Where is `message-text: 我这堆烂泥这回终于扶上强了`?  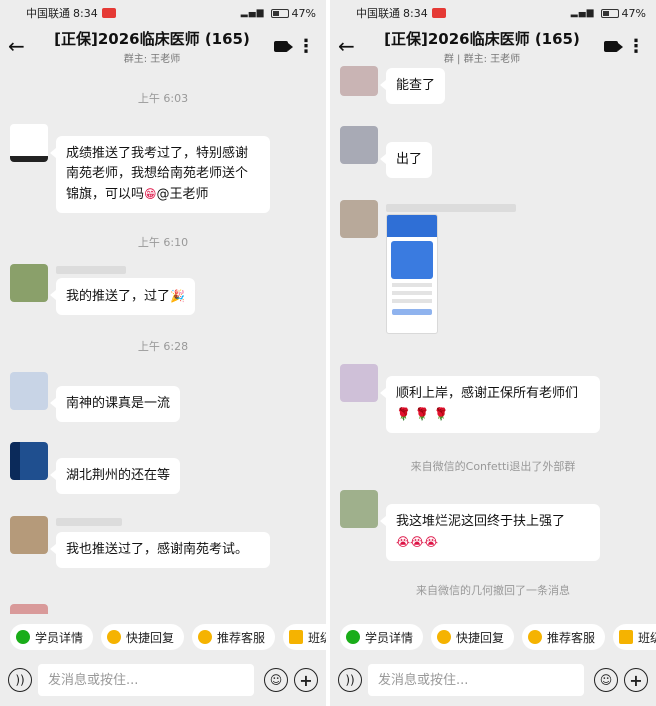
message-text: 我这堆烂泥这回终于扶上强了 is located at coordinates (481, 521).